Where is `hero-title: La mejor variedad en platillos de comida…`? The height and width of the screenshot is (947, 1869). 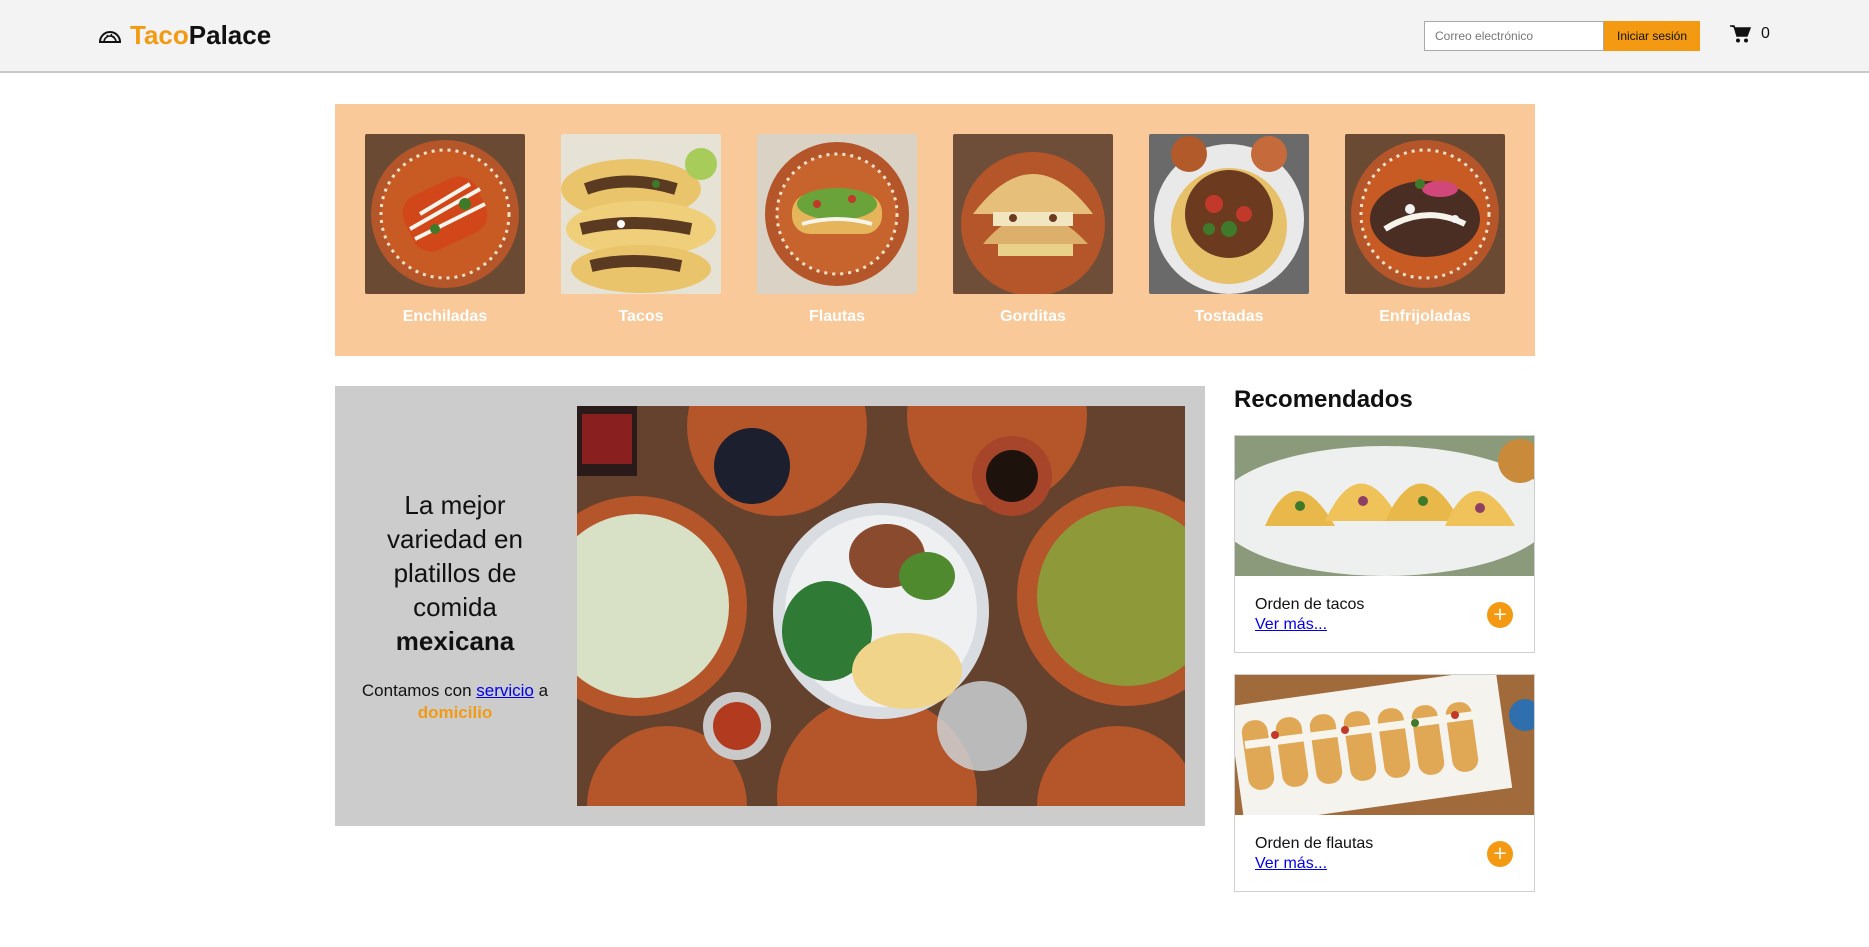
hero-title: La mejor variedad en platillos de comida… is located at coordinates (455, 573).